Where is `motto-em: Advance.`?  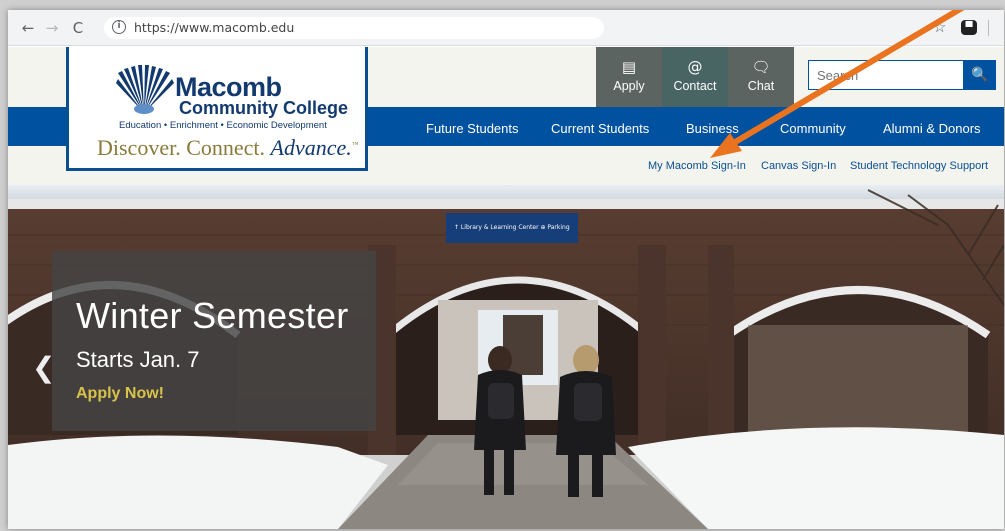
motto-em: Advance. is located at coordinates (311, 147).